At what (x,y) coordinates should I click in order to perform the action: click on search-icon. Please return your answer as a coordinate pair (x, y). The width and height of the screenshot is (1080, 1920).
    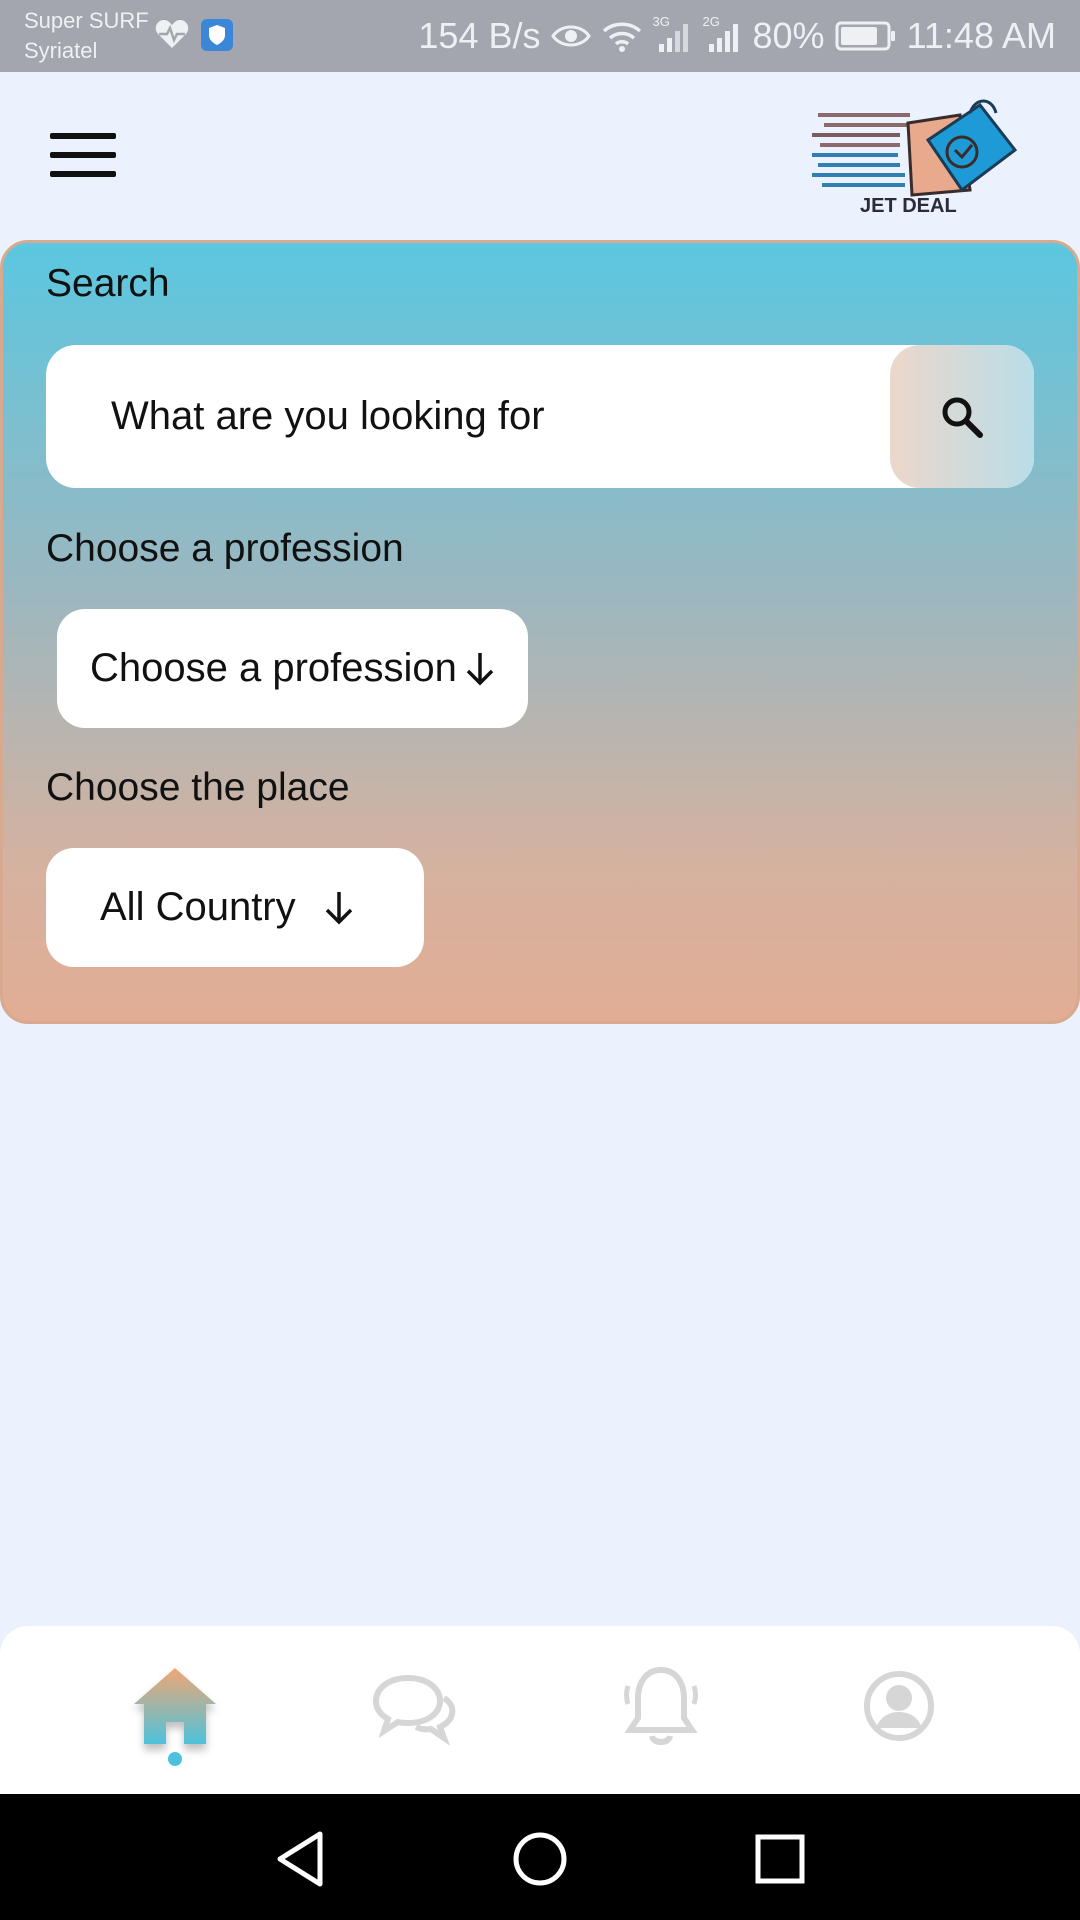
    Looking at the image, I should click on (962, 417).